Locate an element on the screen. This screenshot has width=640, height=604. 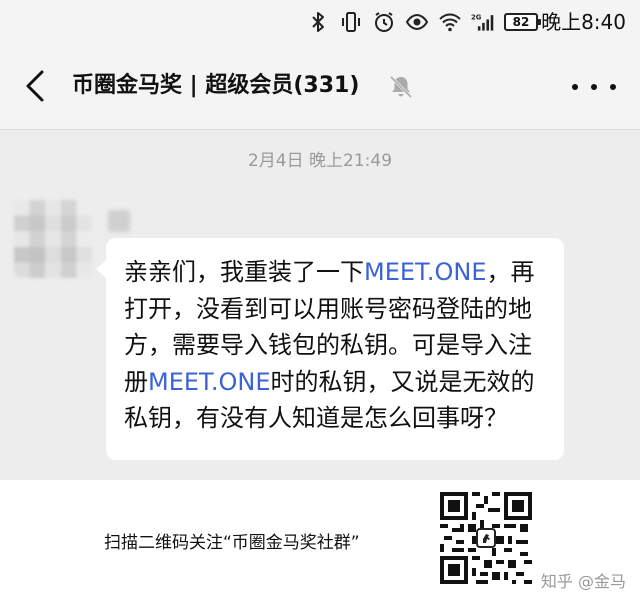
status-icons: 2G 82 is located at coordinates (423, 22).